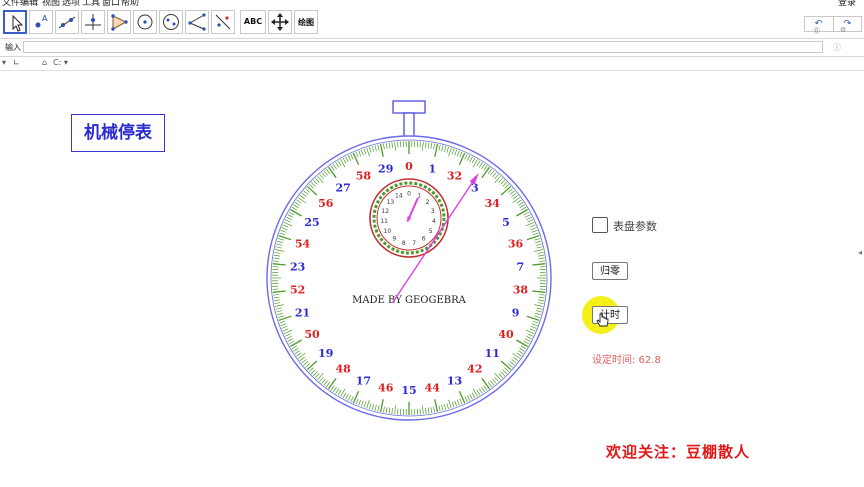  What do you see at coordinates (409, 166) in the screenshot?
I see `dial-label: 0` at bounding box center [409, 166].